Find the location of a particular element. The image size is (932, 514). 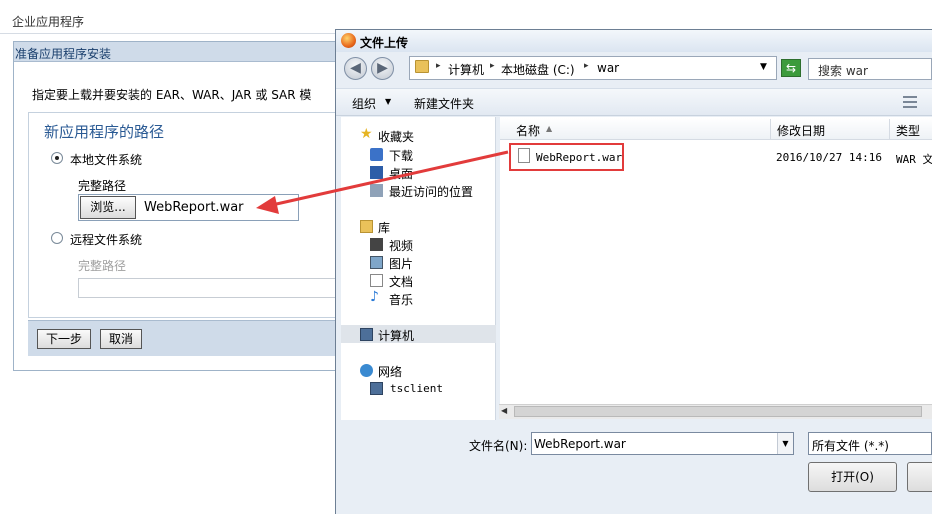

panel-header-text: 准备应用程序安装 is located at coordinates (63, 54).